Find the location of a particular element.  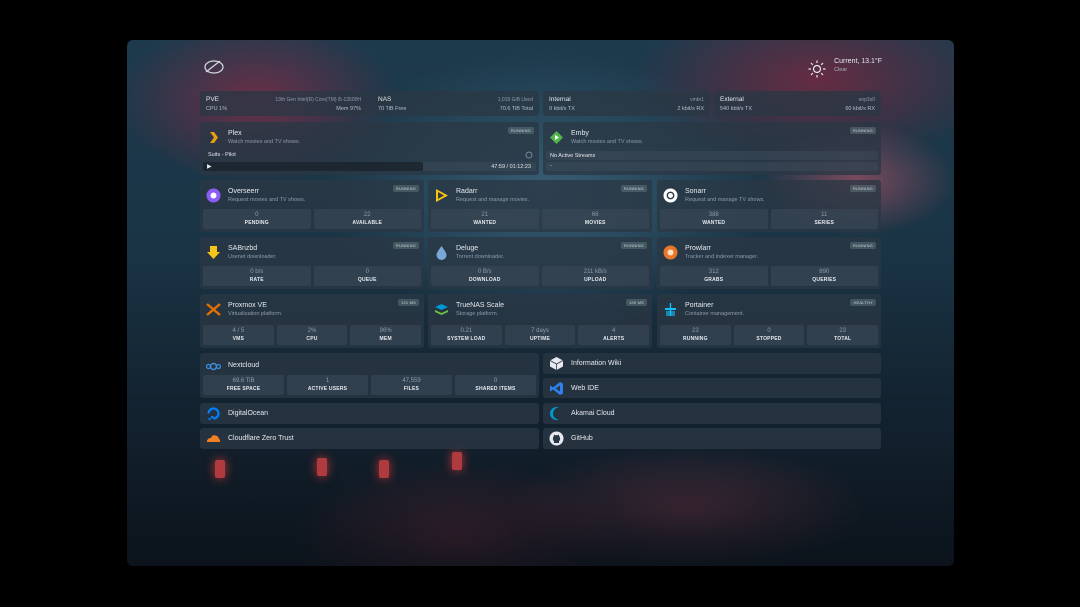

stat-label: QUERIES is located at coordinates (824, 280).